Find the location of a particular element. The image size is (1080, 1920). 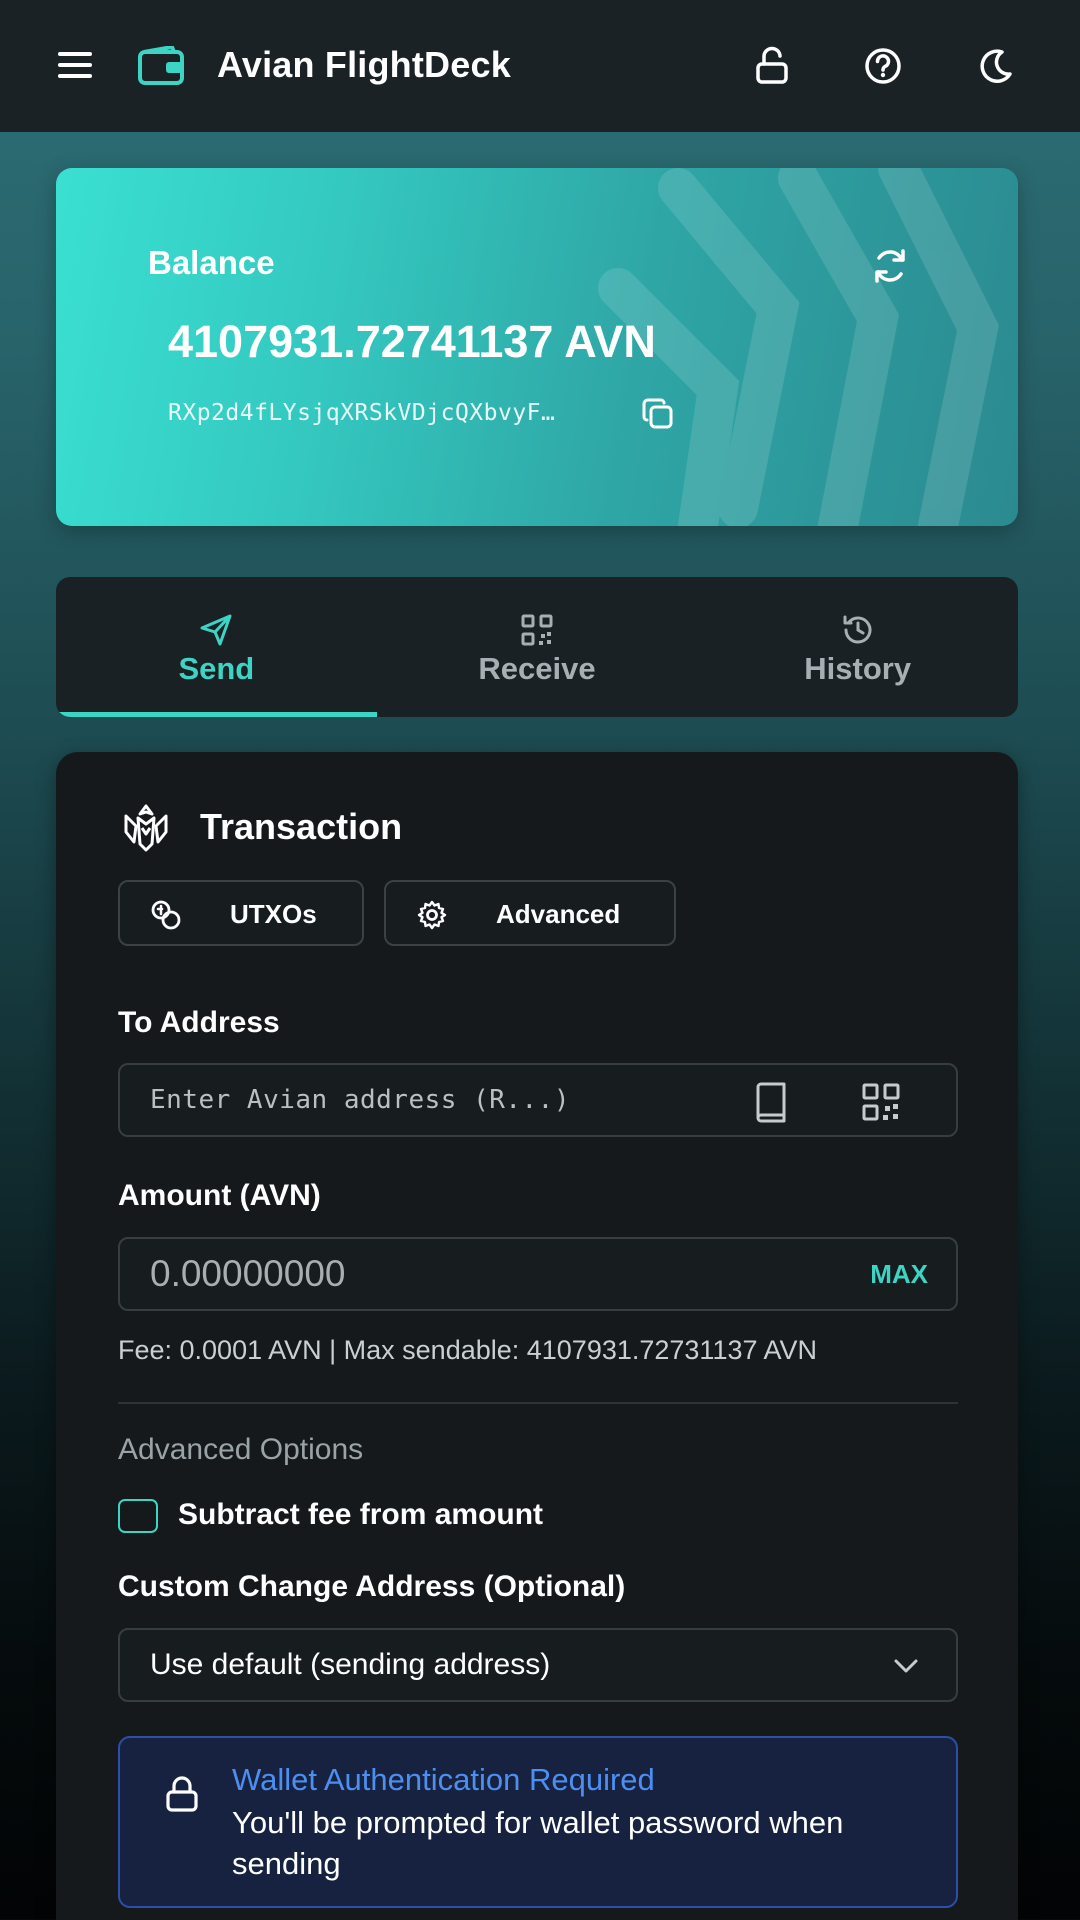

advanced-button: Advanced is located at coordinates (530, 913).